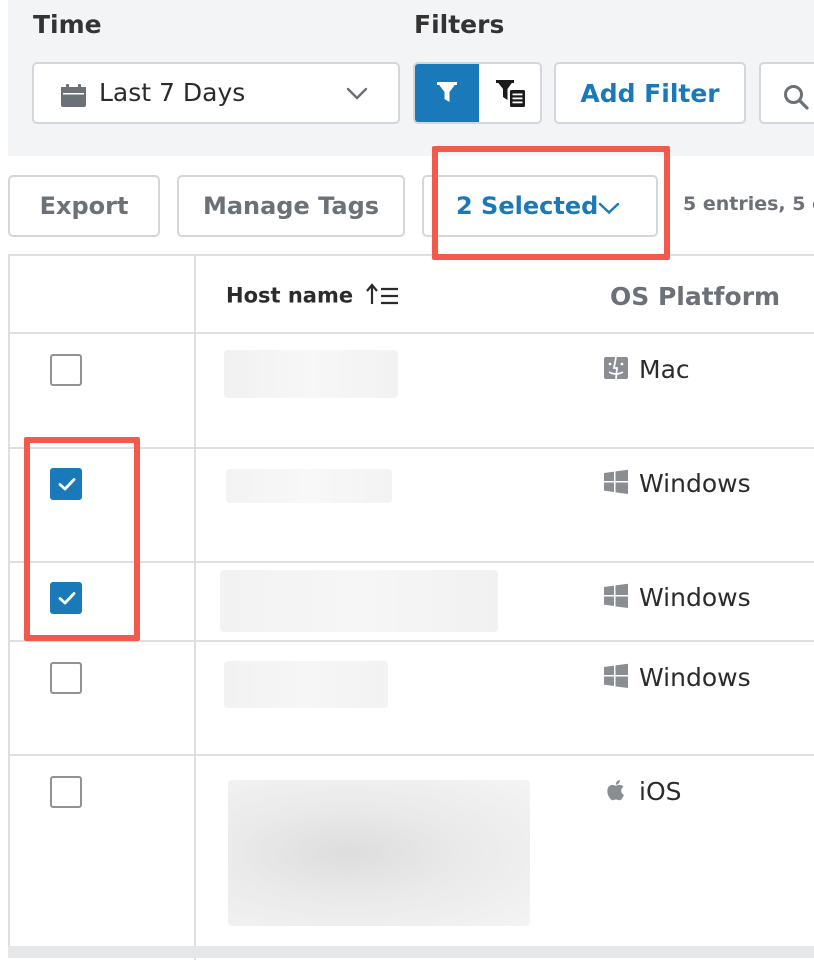 This screenshot has height=960, width=814. I want to click on time-label: Time, so click(67, 24).